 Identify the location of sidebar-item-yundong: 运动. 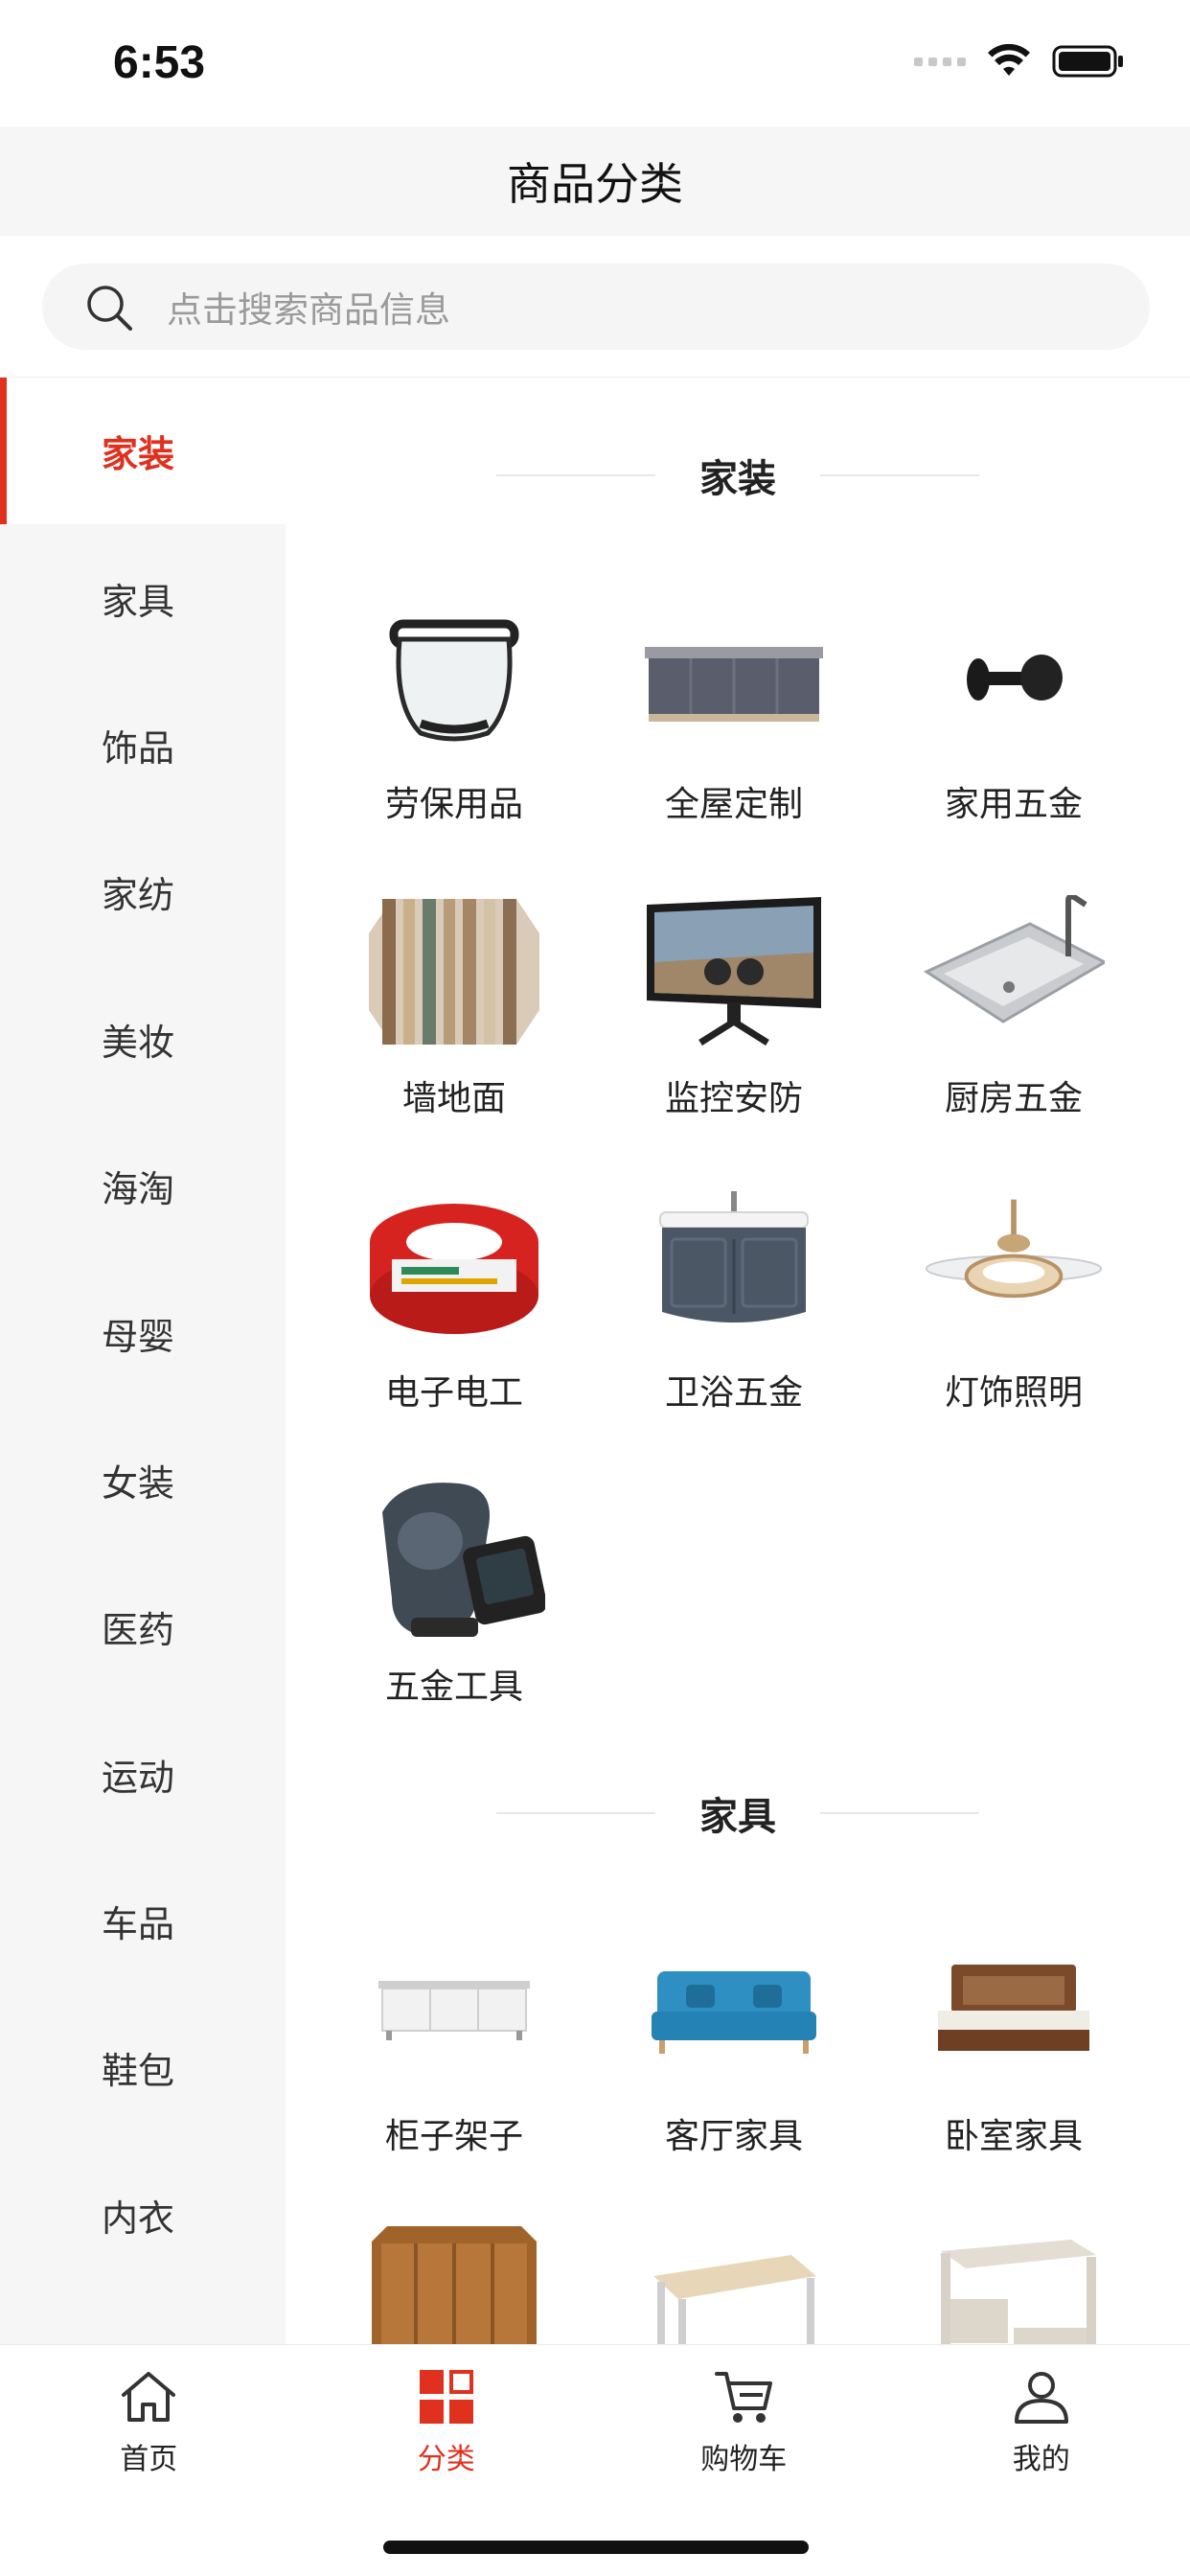
(143, 1774).